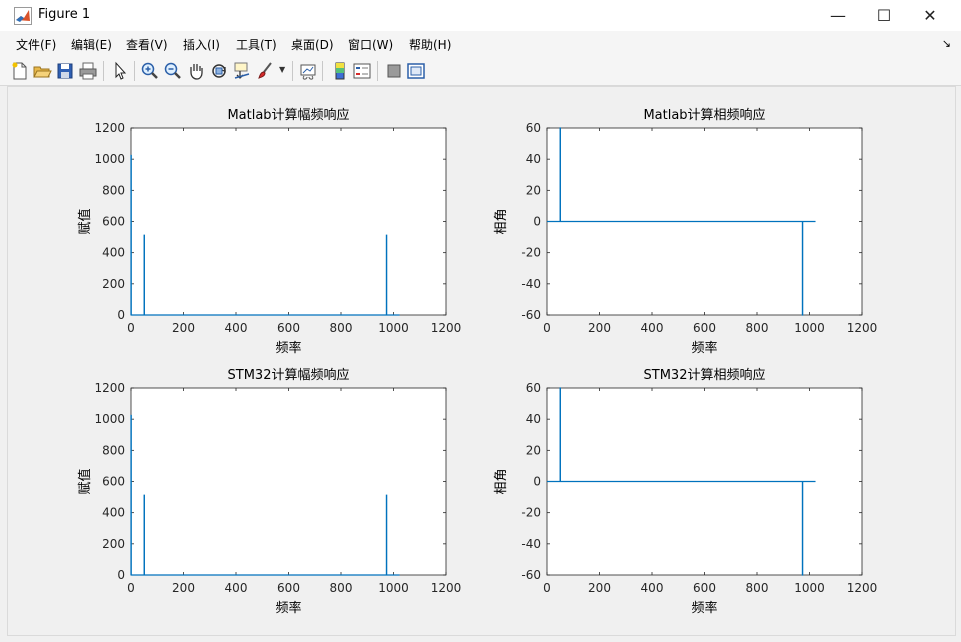 Image resolution: width=961 pixels, height=642 pixels. Describe the element at coordinates (652, 588) in the screenshot. I see `chart-4-x-tick-label: 400` at that location.